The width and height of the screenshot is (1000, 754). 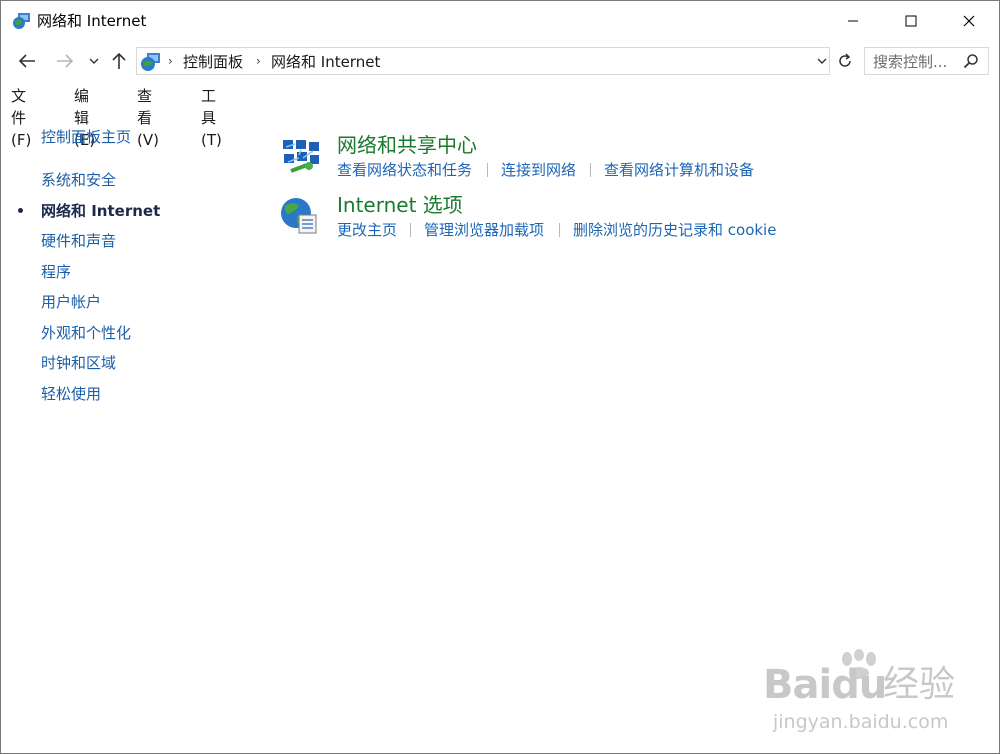 I want to click on back-arrow-icon, so click(x=26, y=61).